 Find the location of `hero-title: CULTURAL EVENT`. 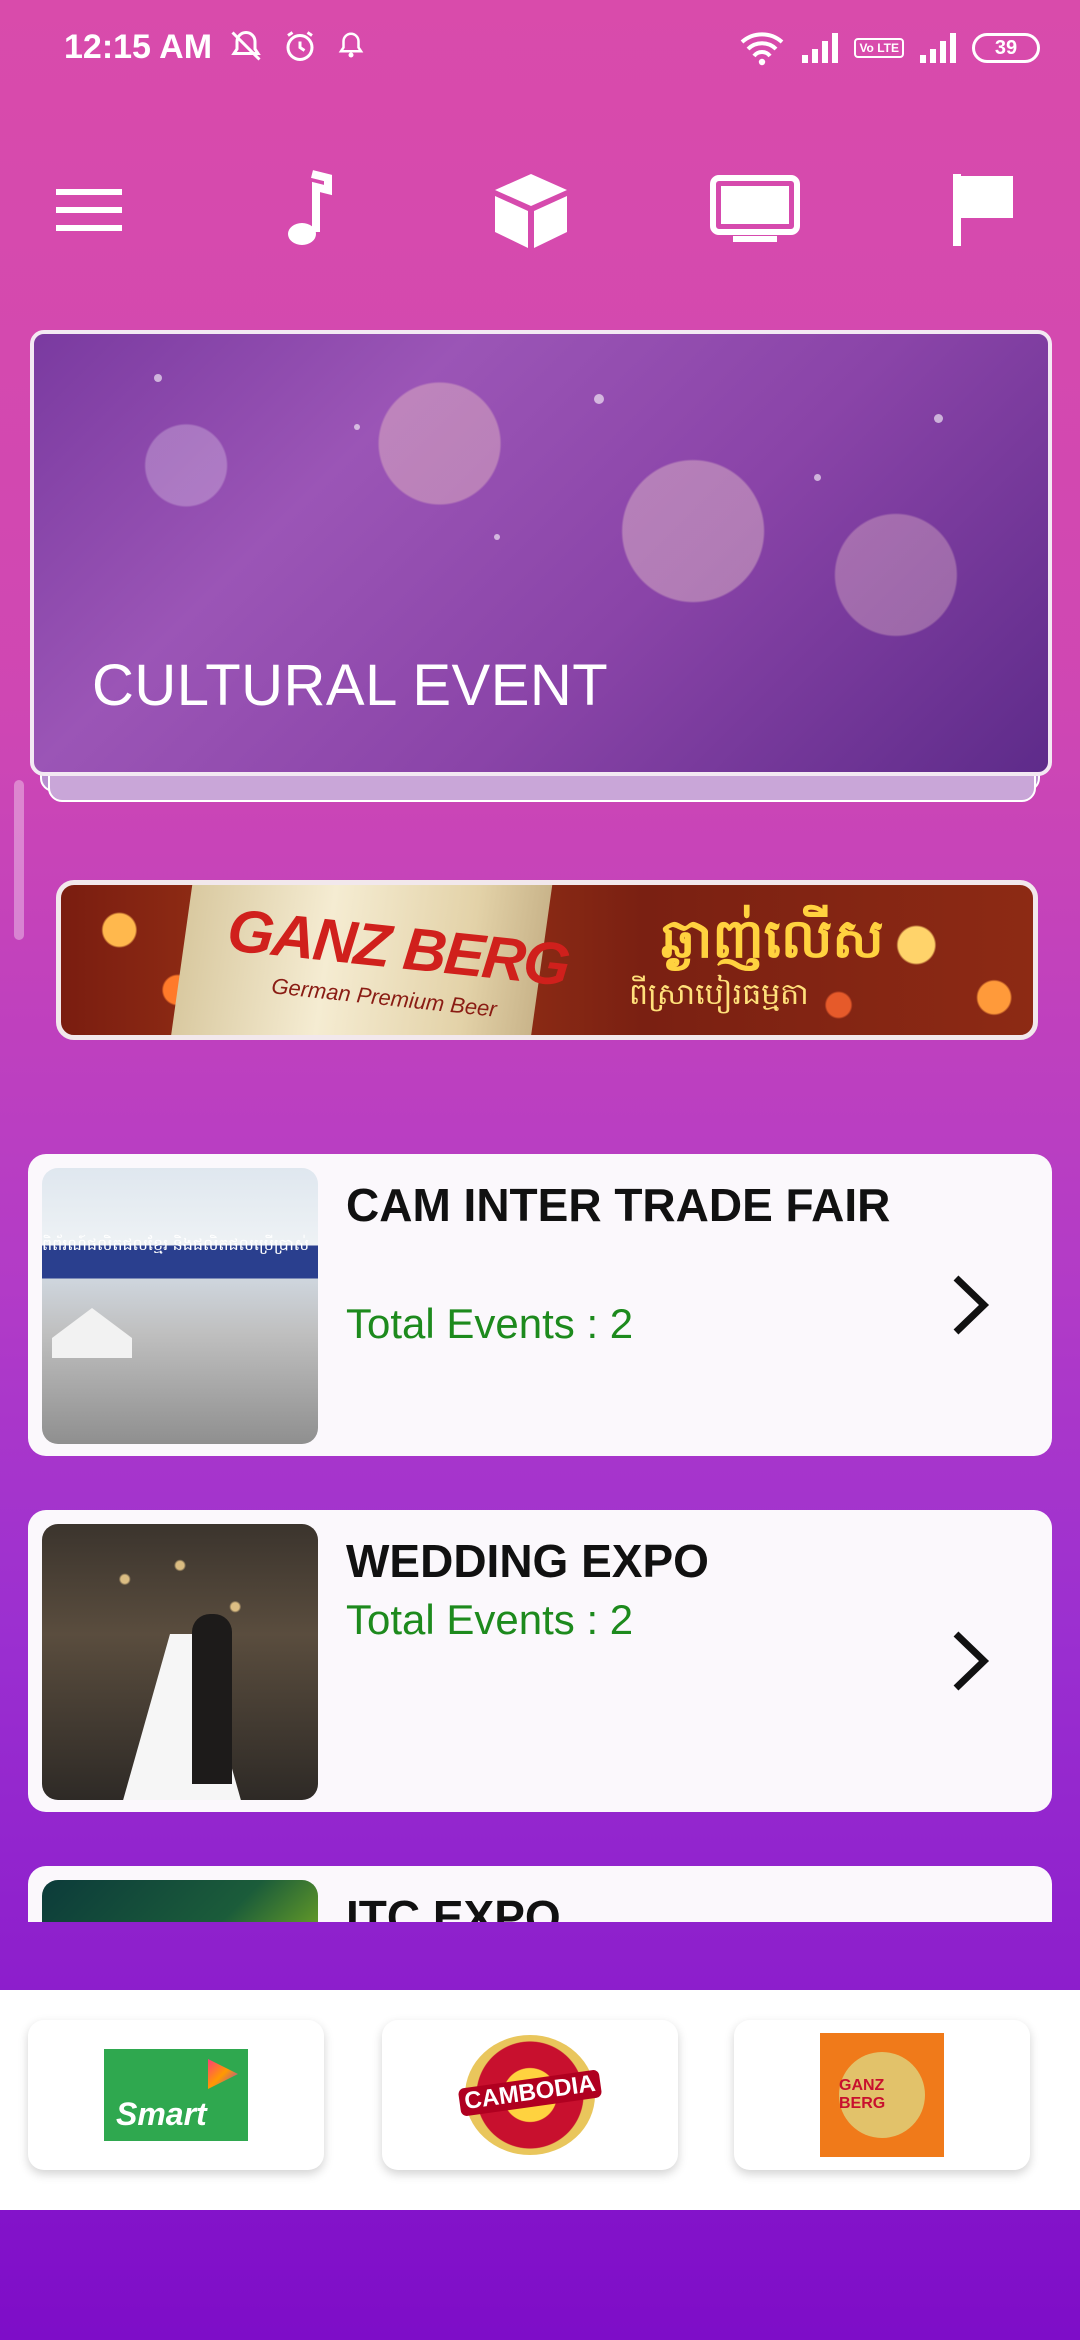

hero-title: CULTURAL EVENT is located at coordinates (350, 685).